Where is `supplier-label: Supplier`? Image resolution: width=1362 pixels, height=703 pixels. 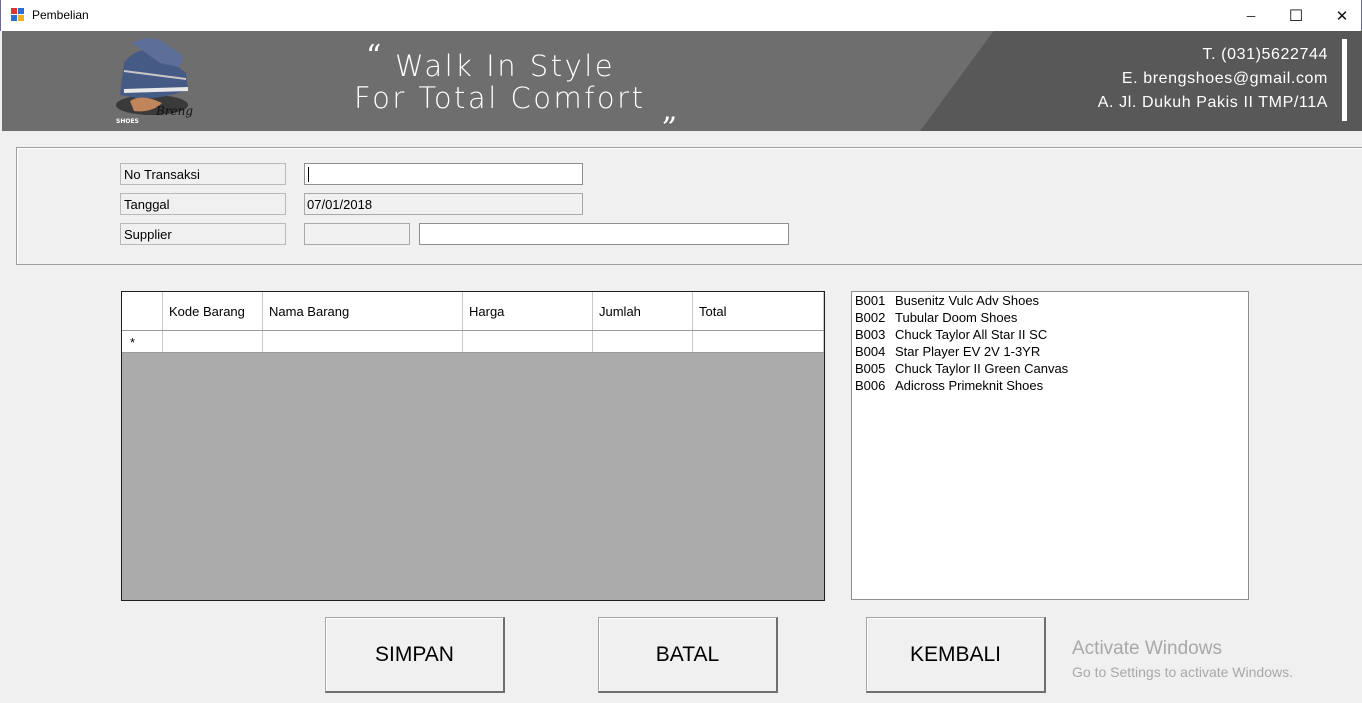
supplier-label: Supplier is located at coordinates (203, 234).